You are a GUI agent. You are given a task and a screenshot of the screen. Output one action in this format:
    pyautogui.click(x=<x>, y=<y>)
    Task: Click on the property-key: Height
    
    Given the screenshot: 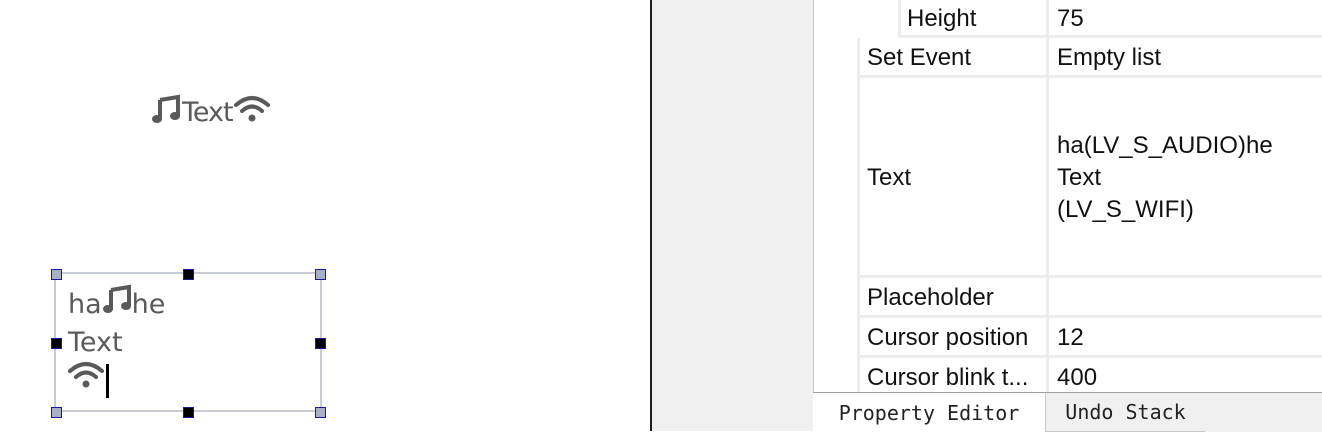 What is the action you would take?
    pyautogui.click(x=973, y=19)
    